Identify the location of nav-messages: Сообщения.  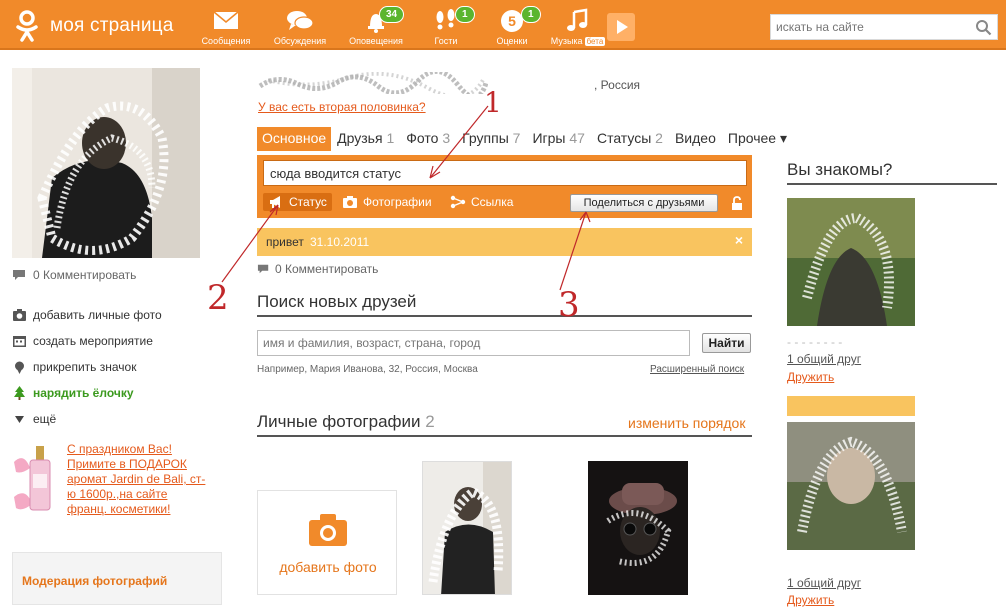
(226, 27).